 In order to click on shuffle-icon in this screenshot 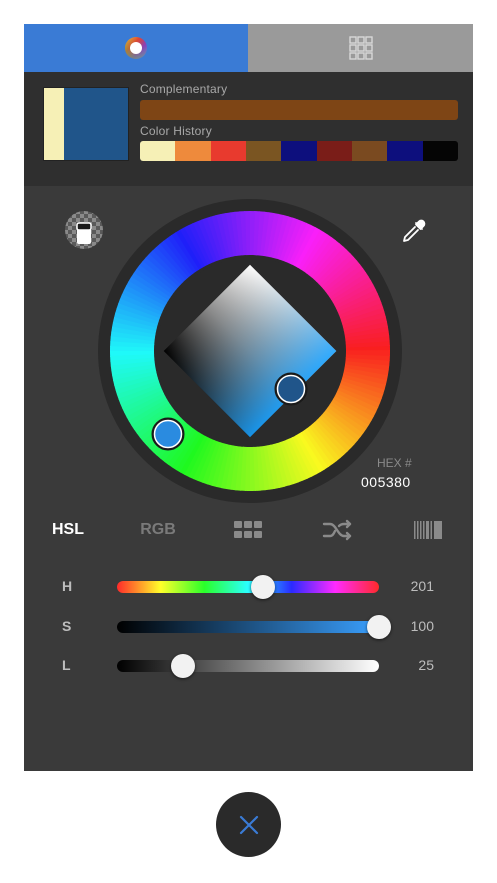, I will do `click(337, 530)`.